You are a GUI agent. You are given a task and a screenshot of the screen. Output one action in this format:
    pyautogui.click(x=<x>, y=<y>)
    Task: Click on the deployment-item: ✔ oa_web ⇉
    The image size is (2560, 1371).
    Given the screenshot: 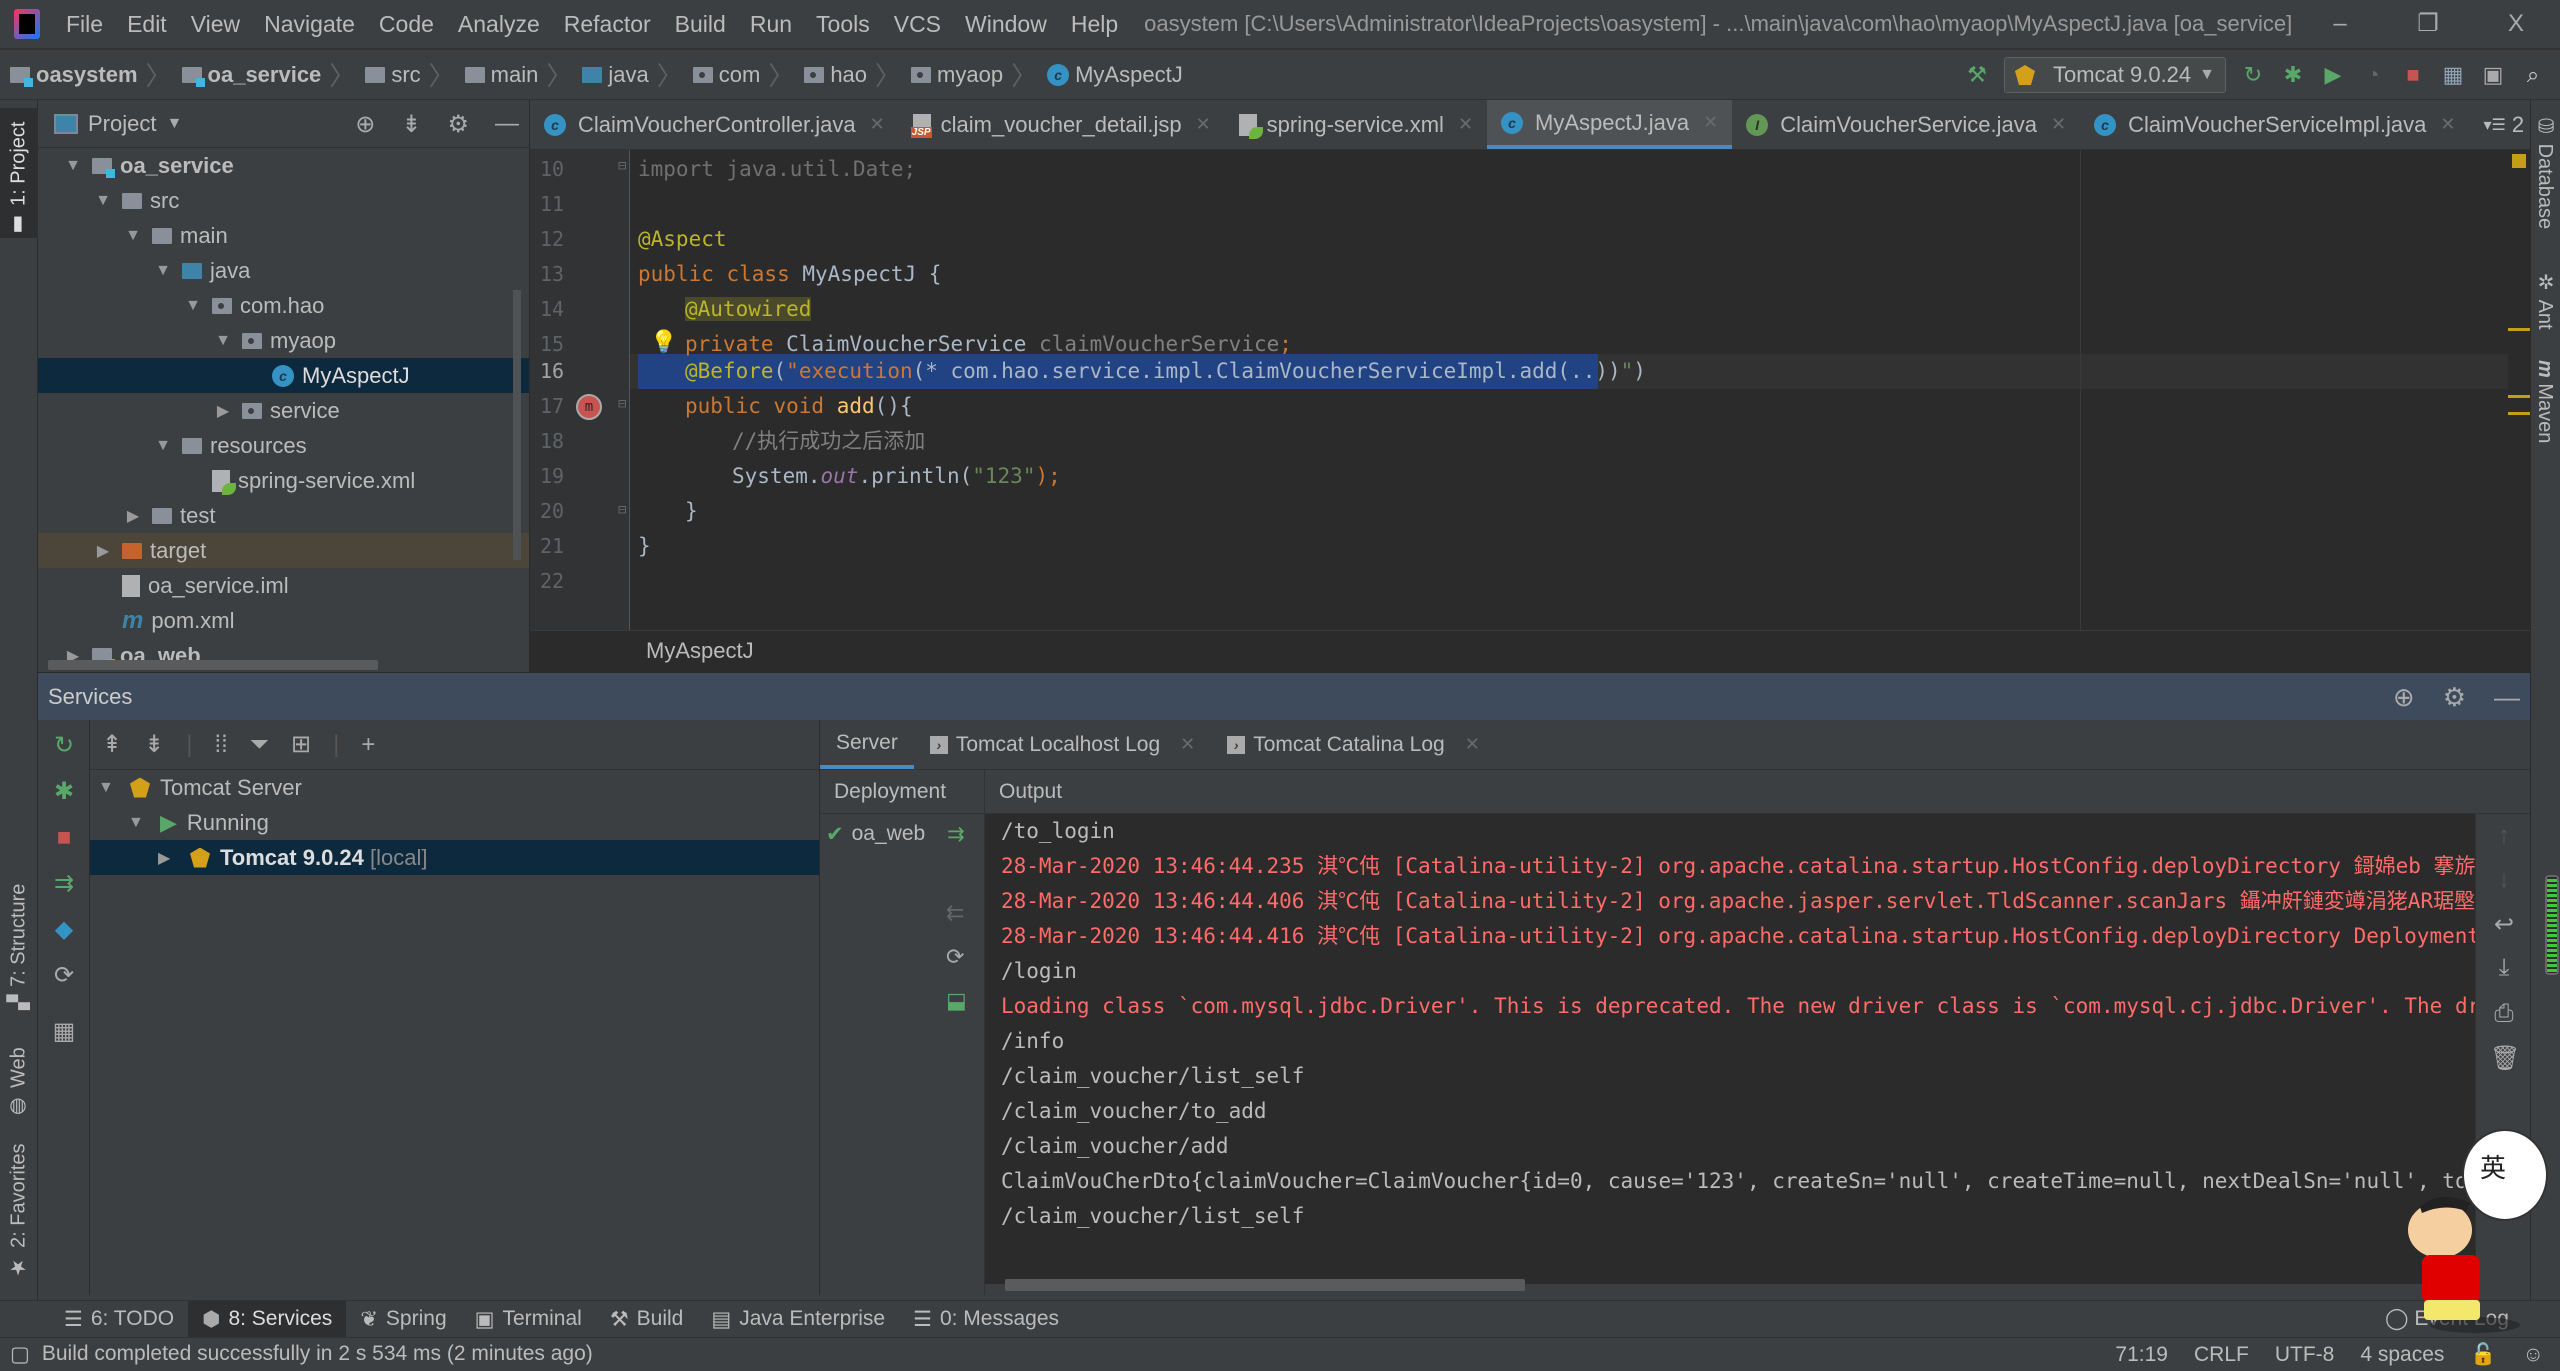 What is the action you would take?
    pyautogui.click(x=902, y=834)
    